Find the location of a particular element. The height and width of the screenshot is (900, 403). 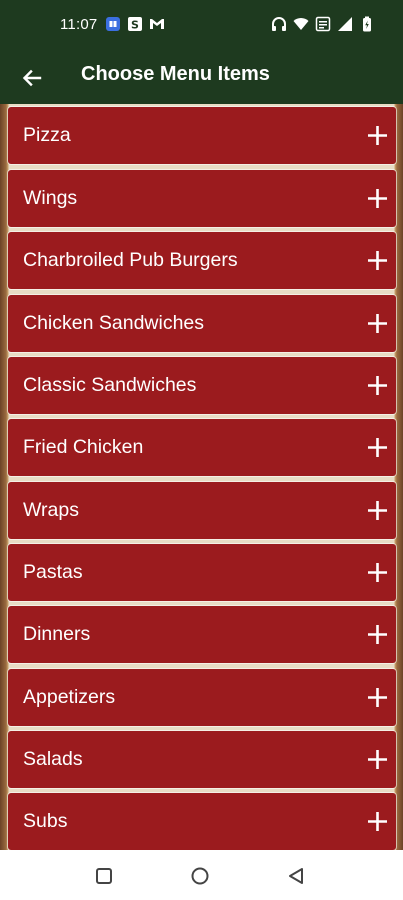

menu-item-label: Pastas is located at coordinates (53, 572).